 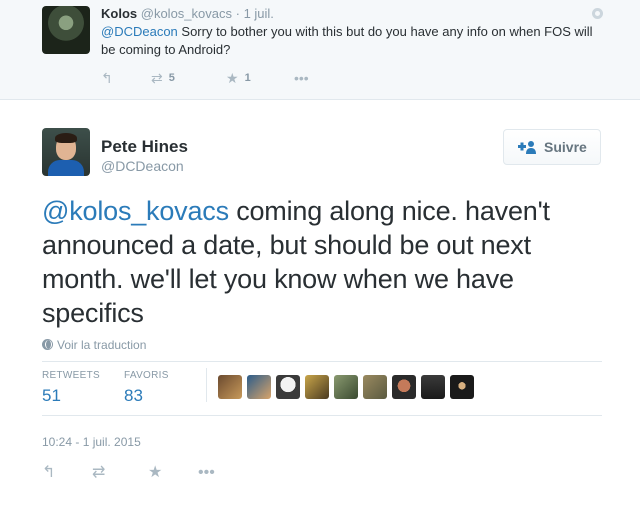 What do you see at coordinates (206, 385) in the screenshot?
I see `stats-separator` at bounding box center [206, 385].